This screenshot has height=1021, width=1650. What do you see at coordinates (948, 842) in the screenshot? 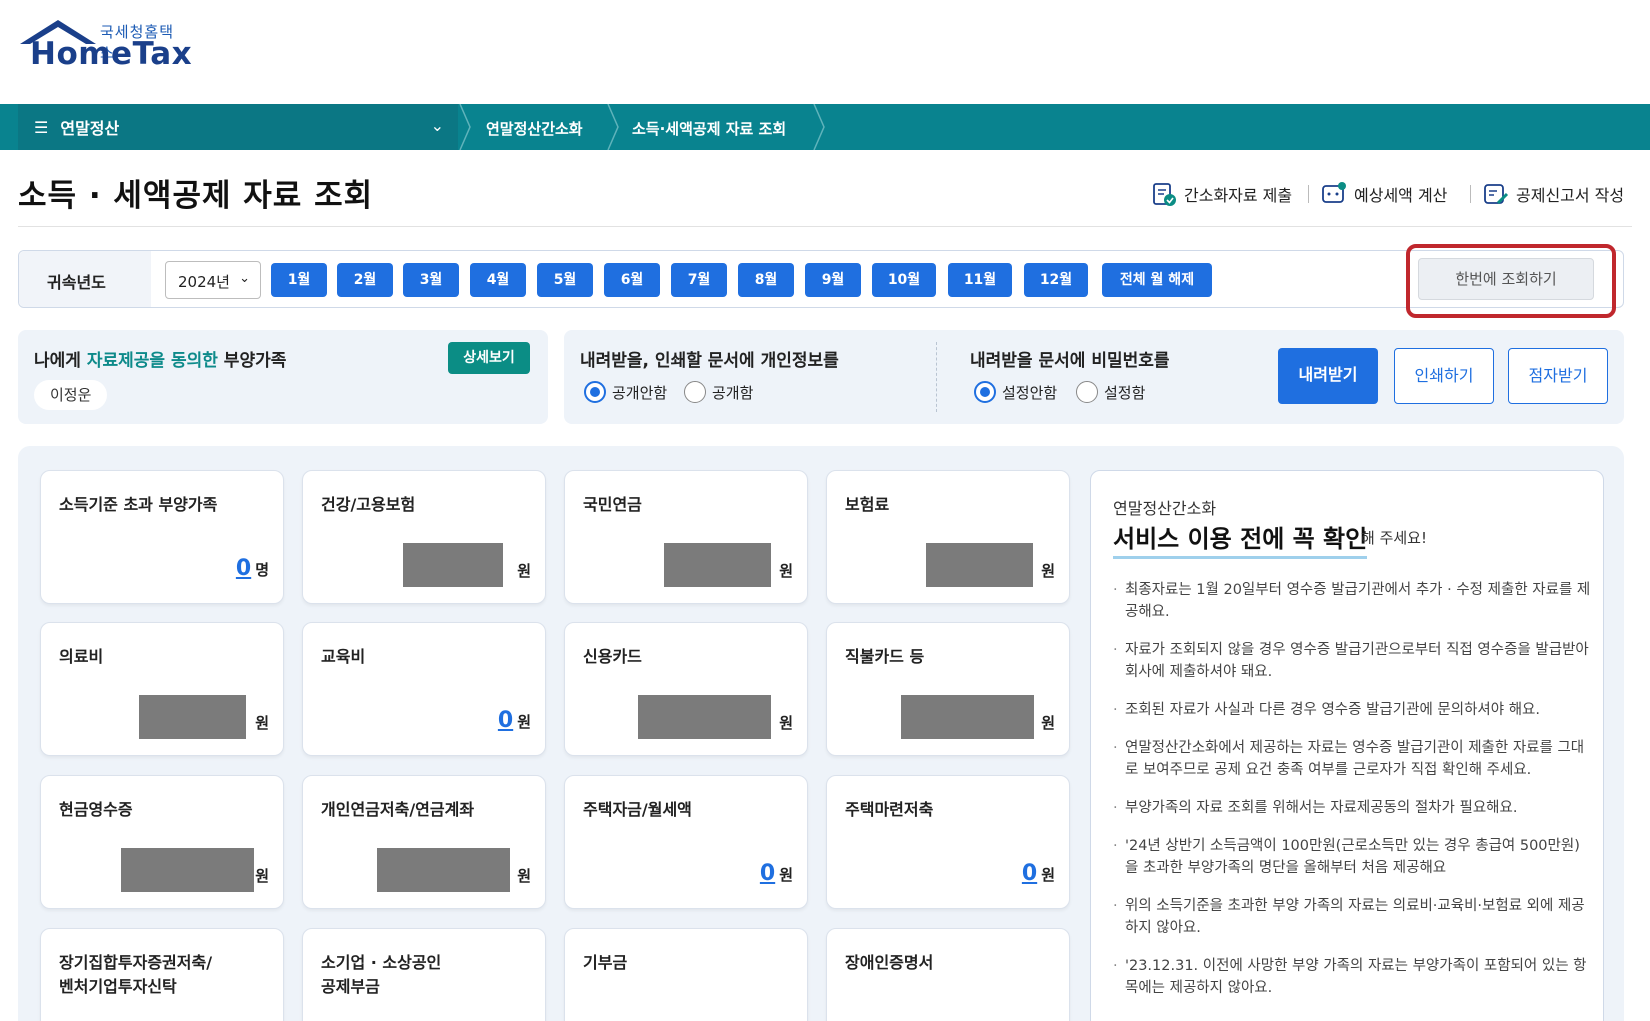
I see `deduction-card: 주택마련저축 0 원` at bounding box center [948, 842].